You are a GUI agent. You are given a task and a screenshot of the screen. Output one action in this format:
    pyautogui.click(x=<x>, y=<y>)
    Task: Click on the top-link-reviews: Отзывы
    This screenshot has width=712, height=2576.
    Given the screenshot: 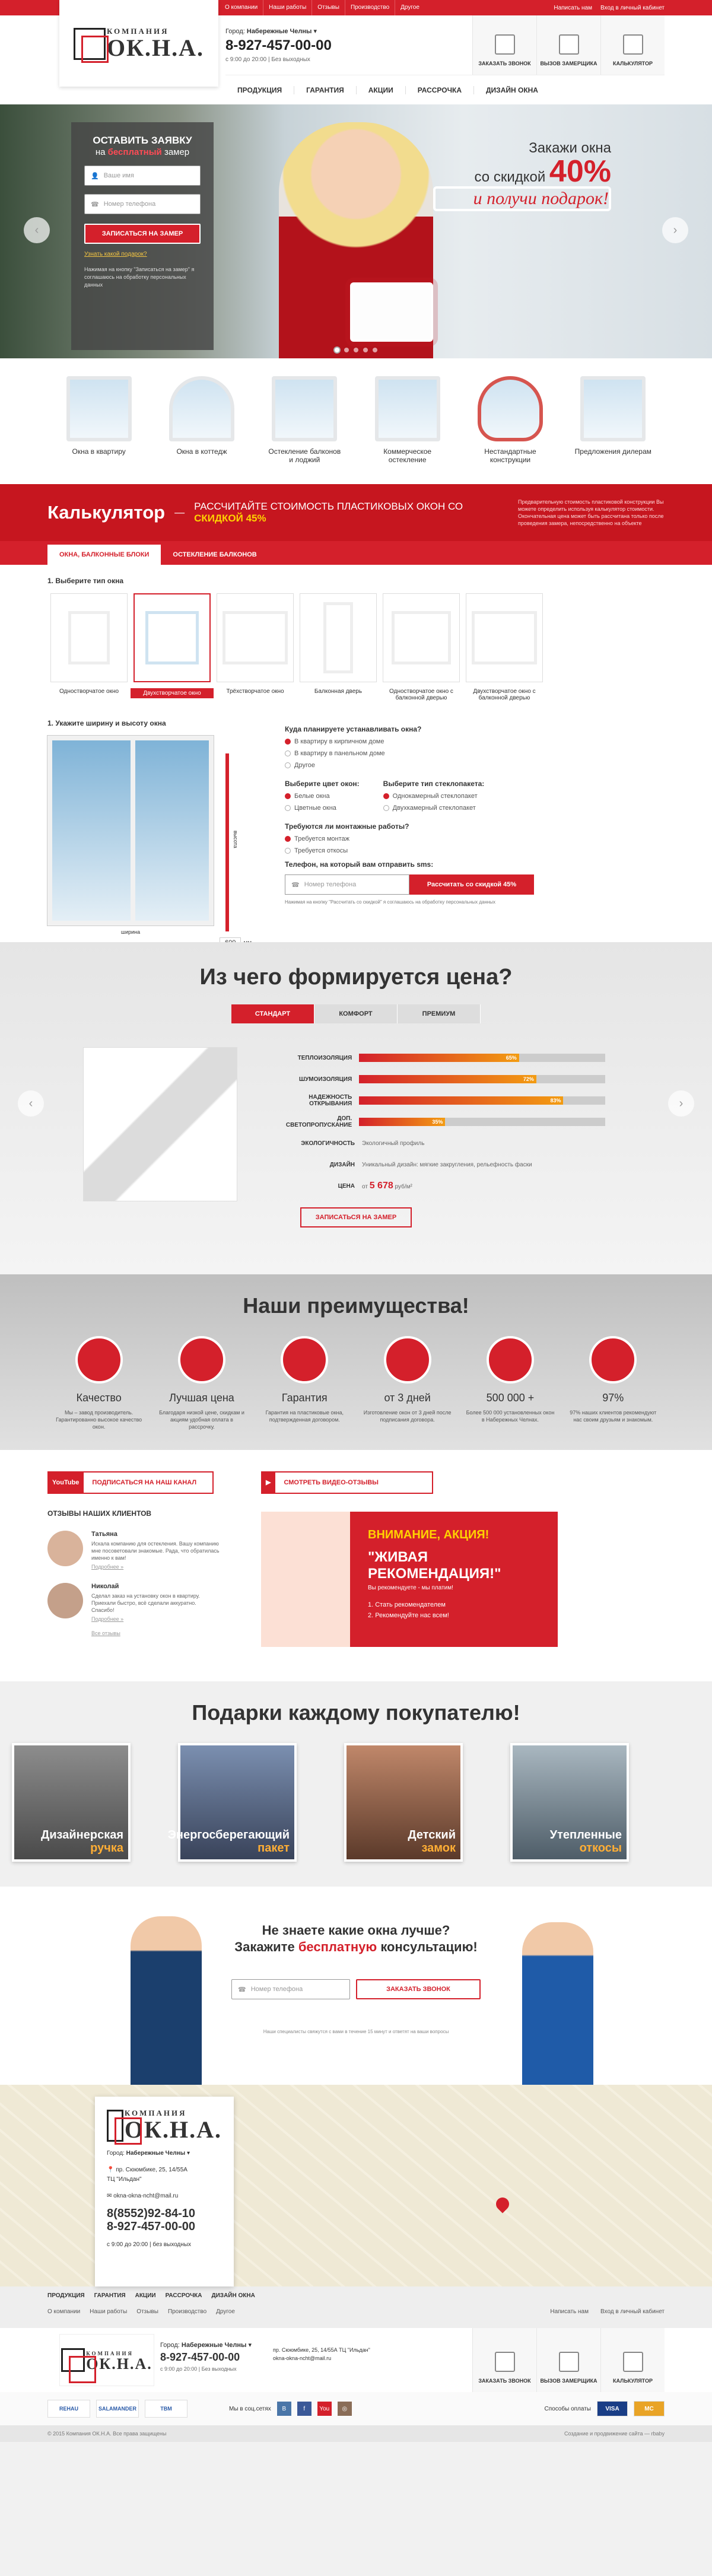 What is the action you would take?
    pyautogui.click(x=328, y=7)
    